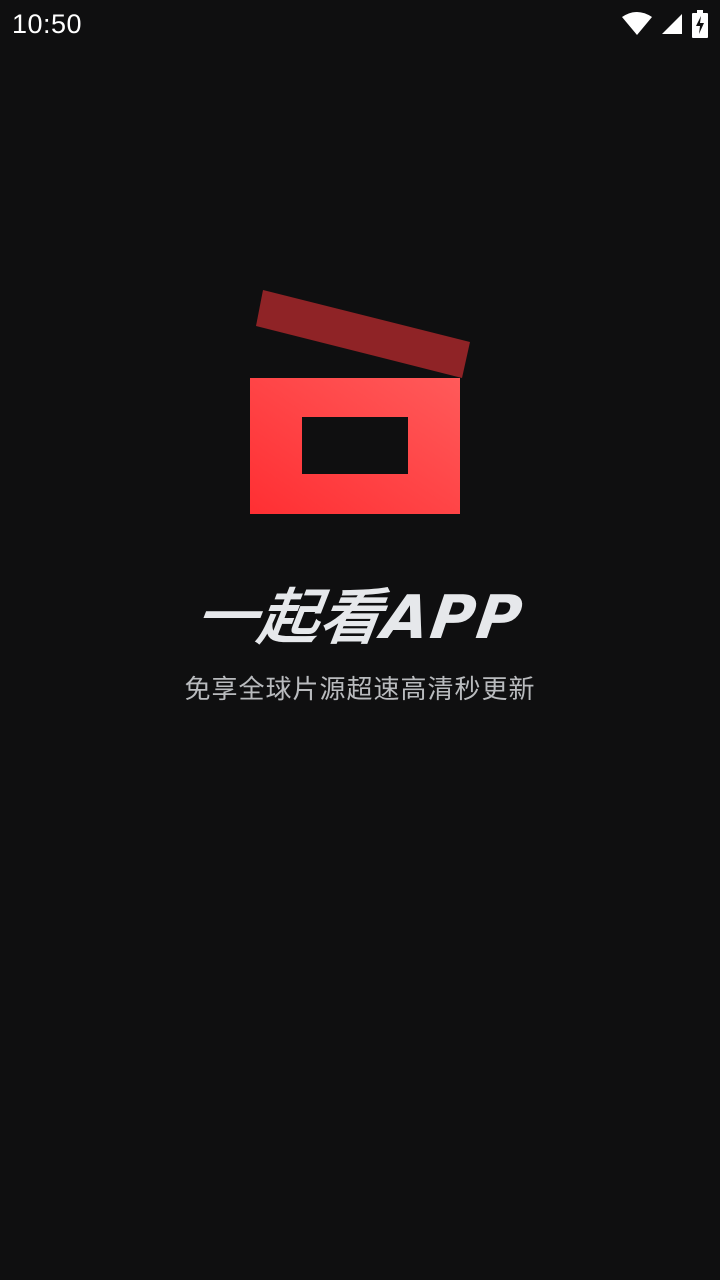 The image size is (720, 1280). I want to click on status-bar: 10:50, so click(360, 24).